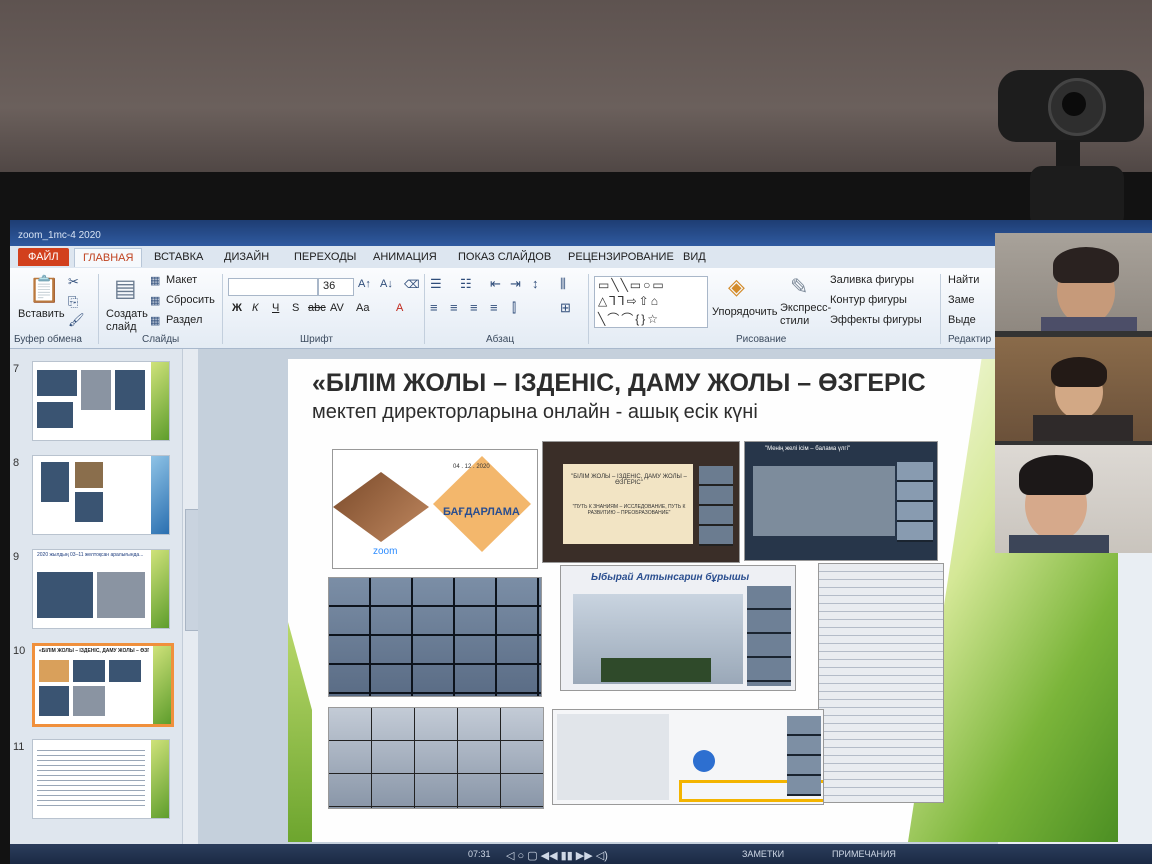 The height and width of the screenshot is (864, 1152). What do you see at coordinates (688, 757) in the screenshot?
I see `photo-screen-share` at bounding box center [688, 757].